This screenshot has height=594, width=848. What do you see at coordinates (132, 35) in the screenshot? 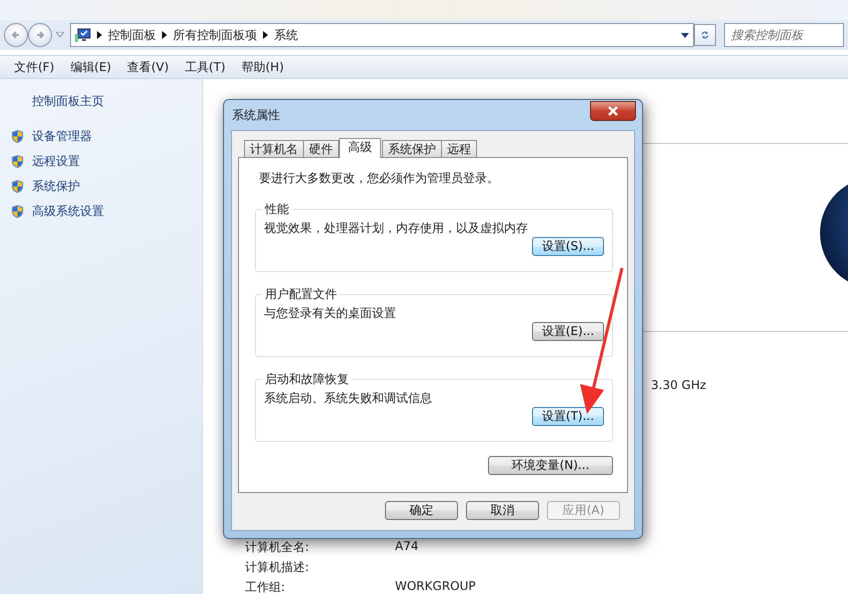
I see `breadcrumb-item: 控制面板` at bounding box center [132, 35].